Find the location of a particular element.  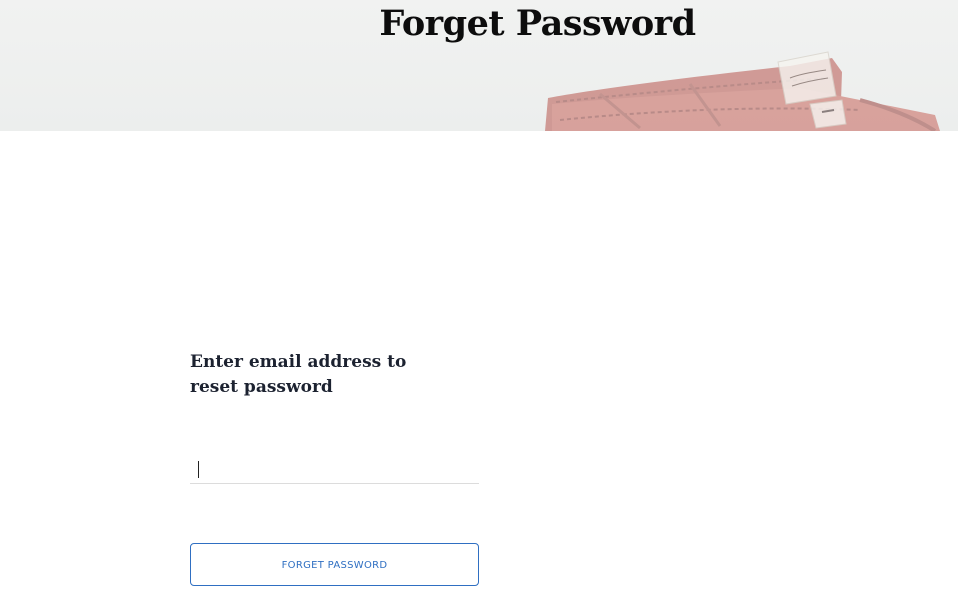

email-input is located at coordinates (334, 468).